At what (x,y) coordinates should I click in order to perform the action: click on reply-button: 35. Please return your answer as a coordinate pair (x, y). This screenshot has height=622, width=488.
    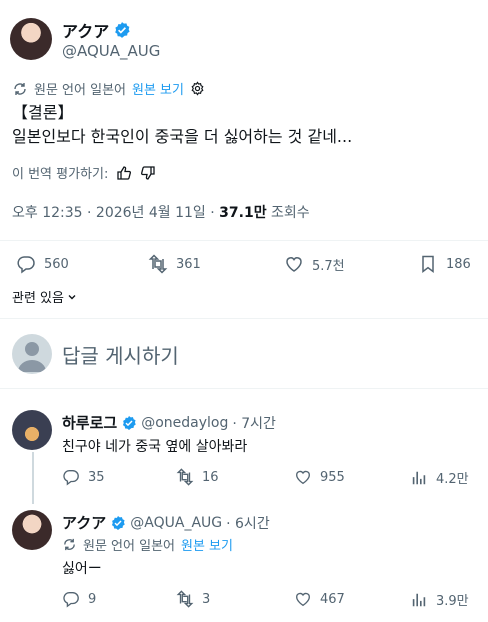
    Looking at the image, I should click on (83, 477).